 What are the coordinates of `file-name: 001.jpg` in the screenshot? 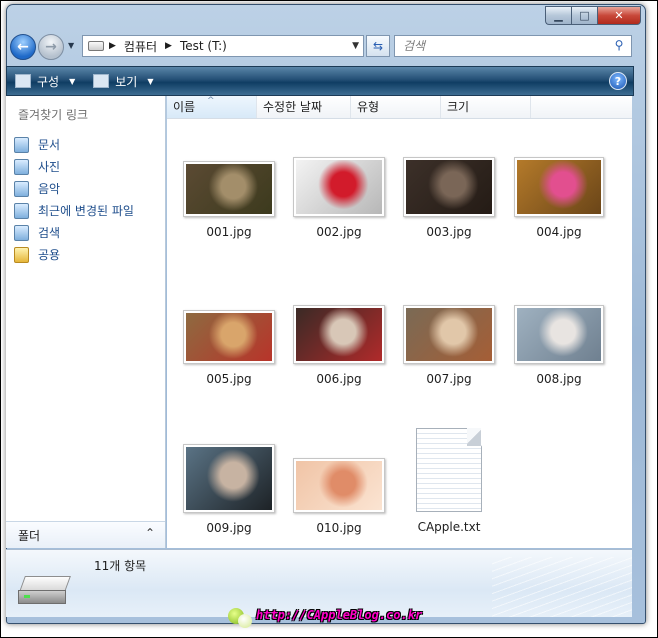 It's located at (229, 232).